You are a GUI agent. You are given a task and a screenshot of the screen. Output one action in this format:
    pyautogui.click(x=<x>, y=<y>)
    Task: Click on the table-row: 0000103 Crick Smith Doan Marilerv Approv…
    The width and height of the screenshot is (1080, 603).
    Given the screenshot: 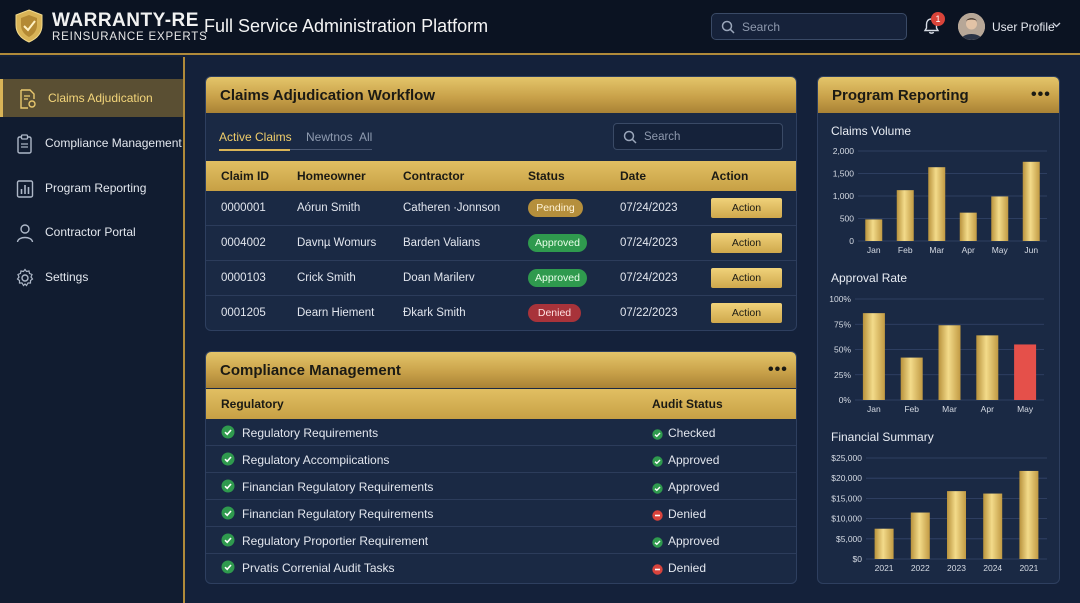 What is the action you would take?
    pyautogui.click(x=501, y=278)
    